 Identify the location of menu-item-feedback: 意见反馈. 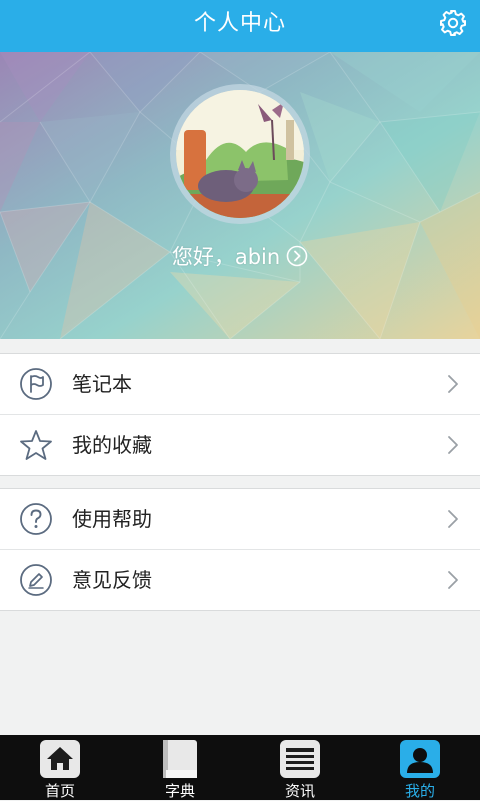
(240, 579).